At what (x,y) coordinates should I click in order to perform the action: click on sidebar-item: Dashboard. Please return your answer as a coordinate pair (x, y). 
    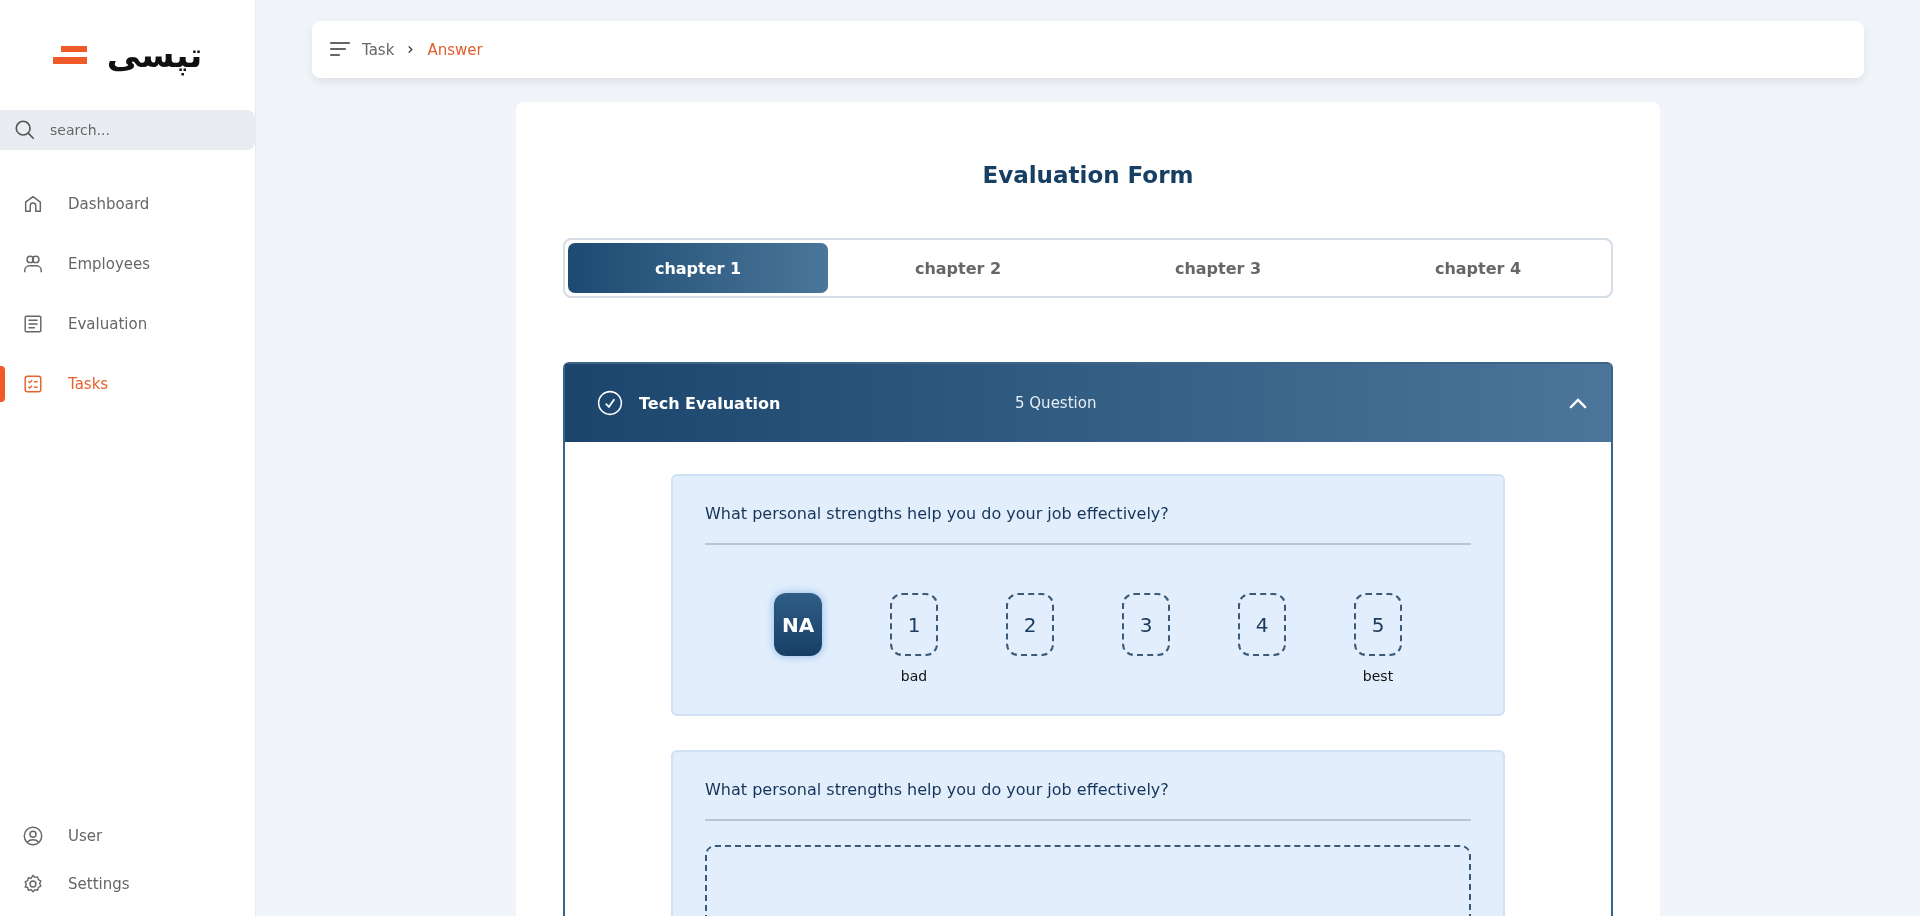
    Looking at the image, I should click on (127, 204).